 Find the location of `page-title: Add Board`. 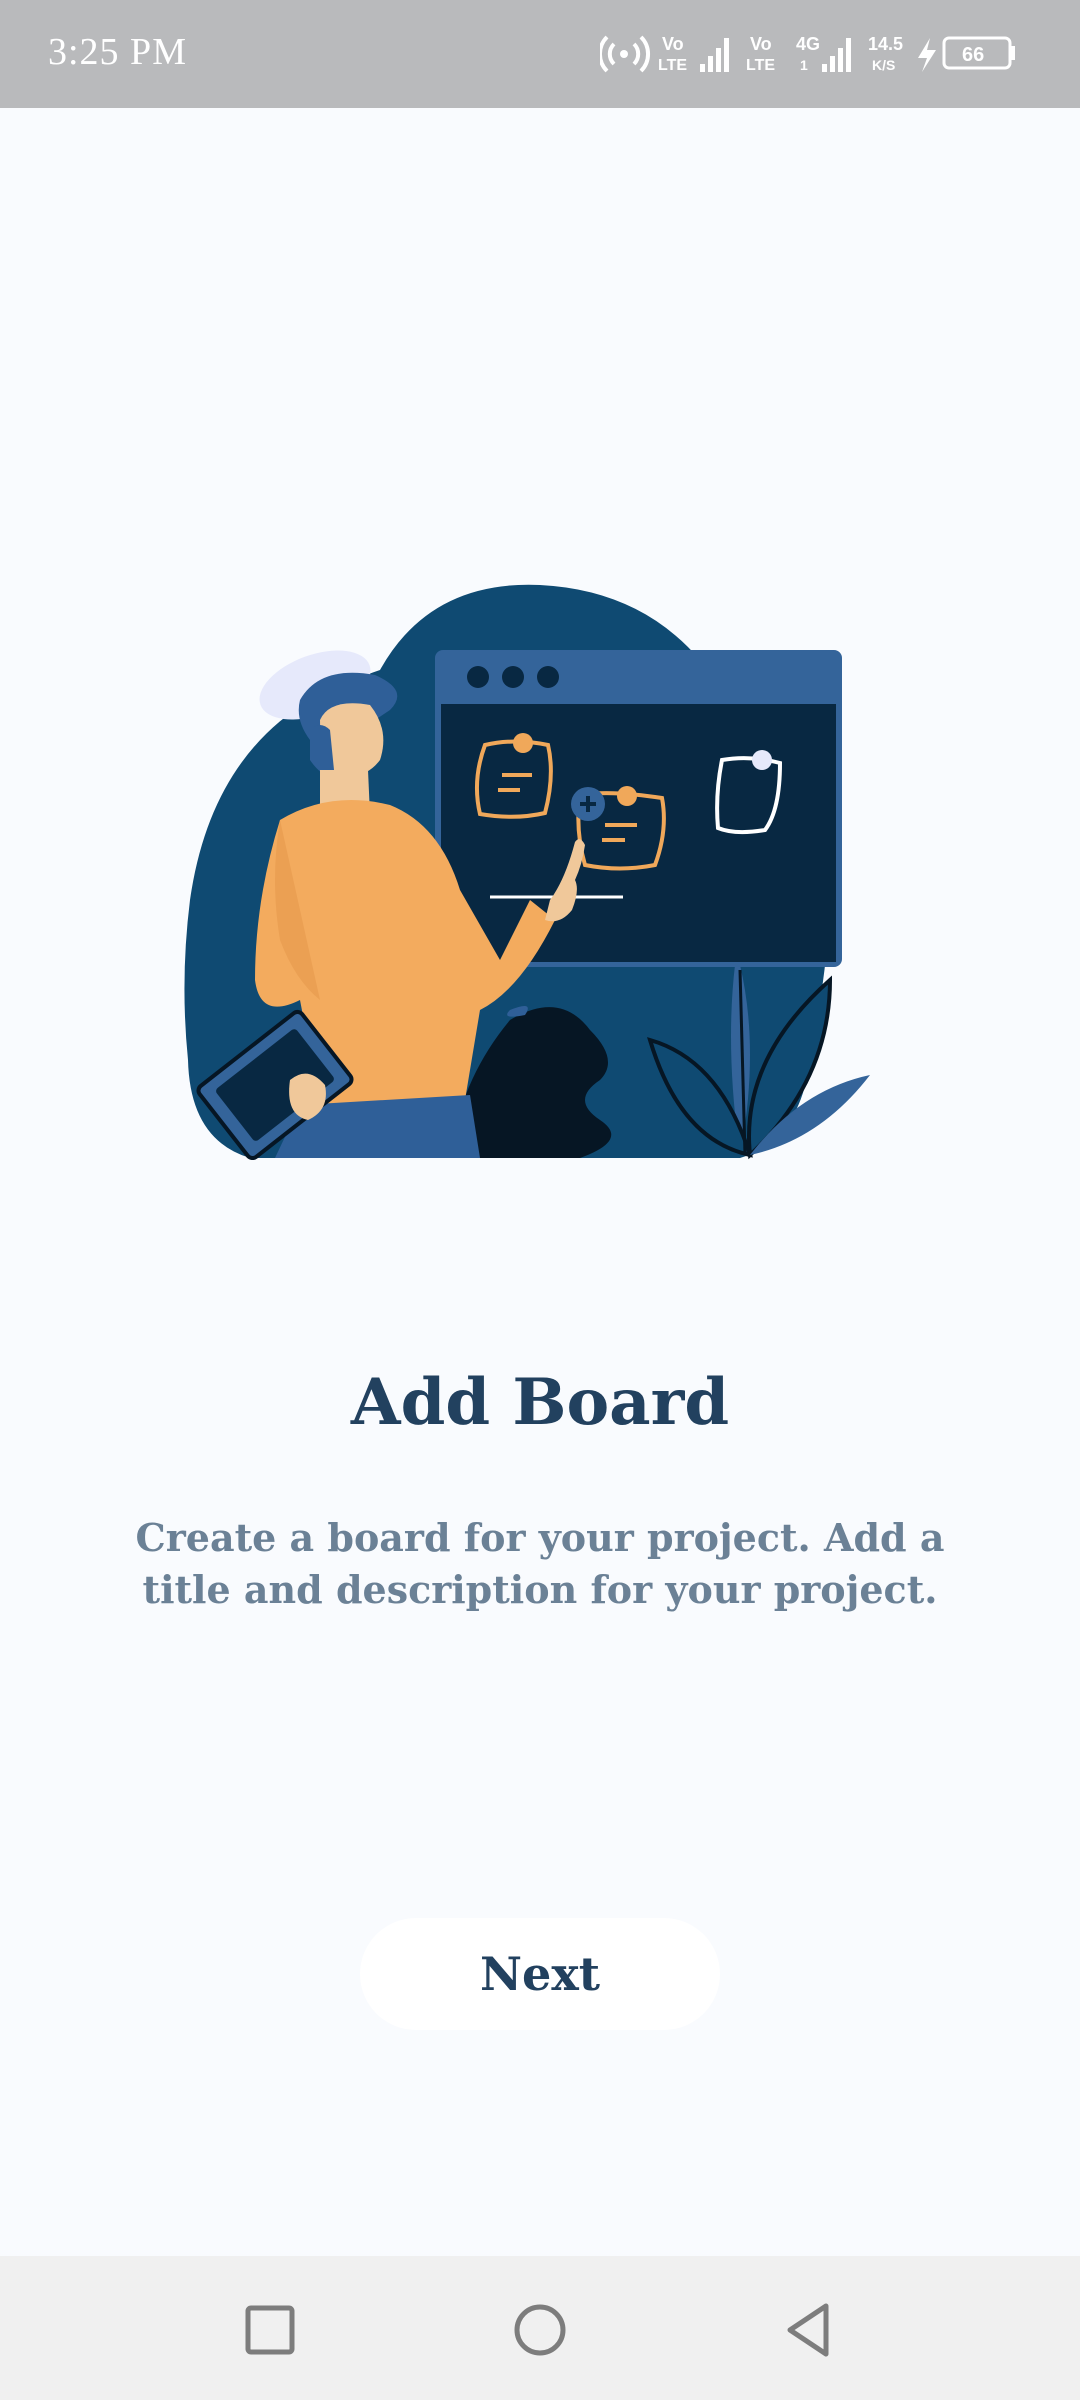

page-title: Add Board is located at coordinates (540, 1402).